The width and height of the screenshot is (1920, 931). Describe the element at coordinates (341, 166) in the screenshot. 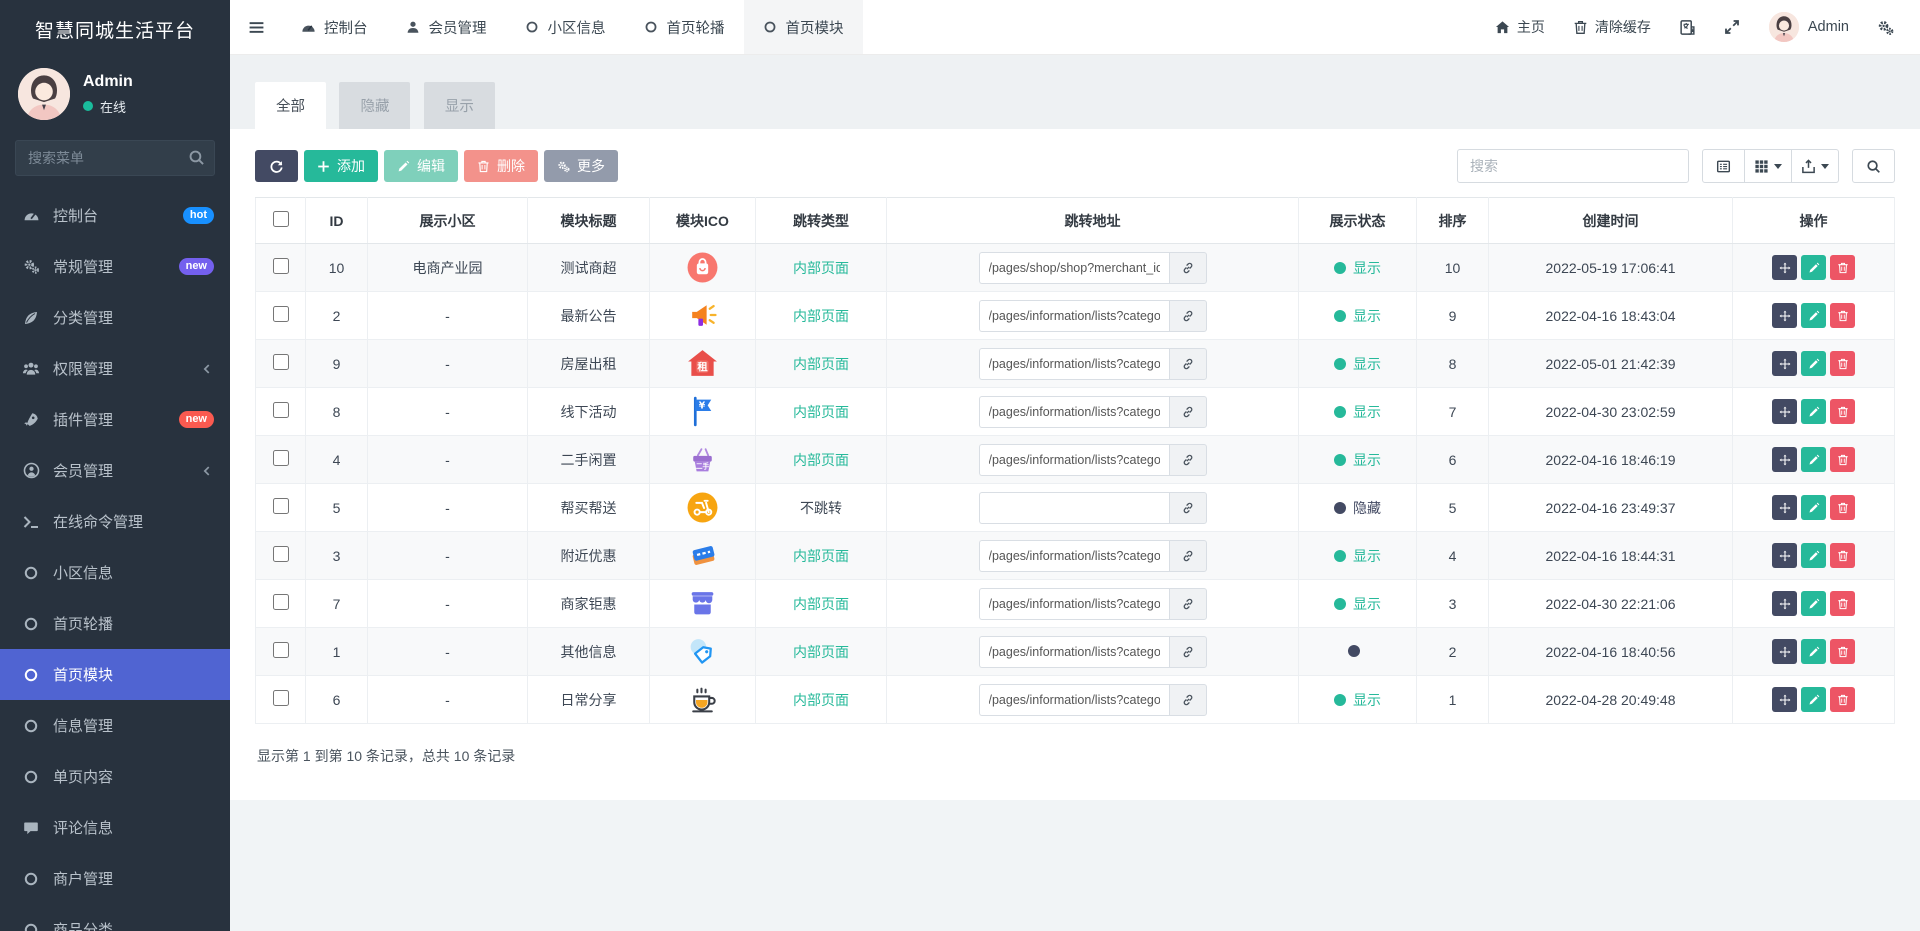

I see `add-button: 添加` at that location.